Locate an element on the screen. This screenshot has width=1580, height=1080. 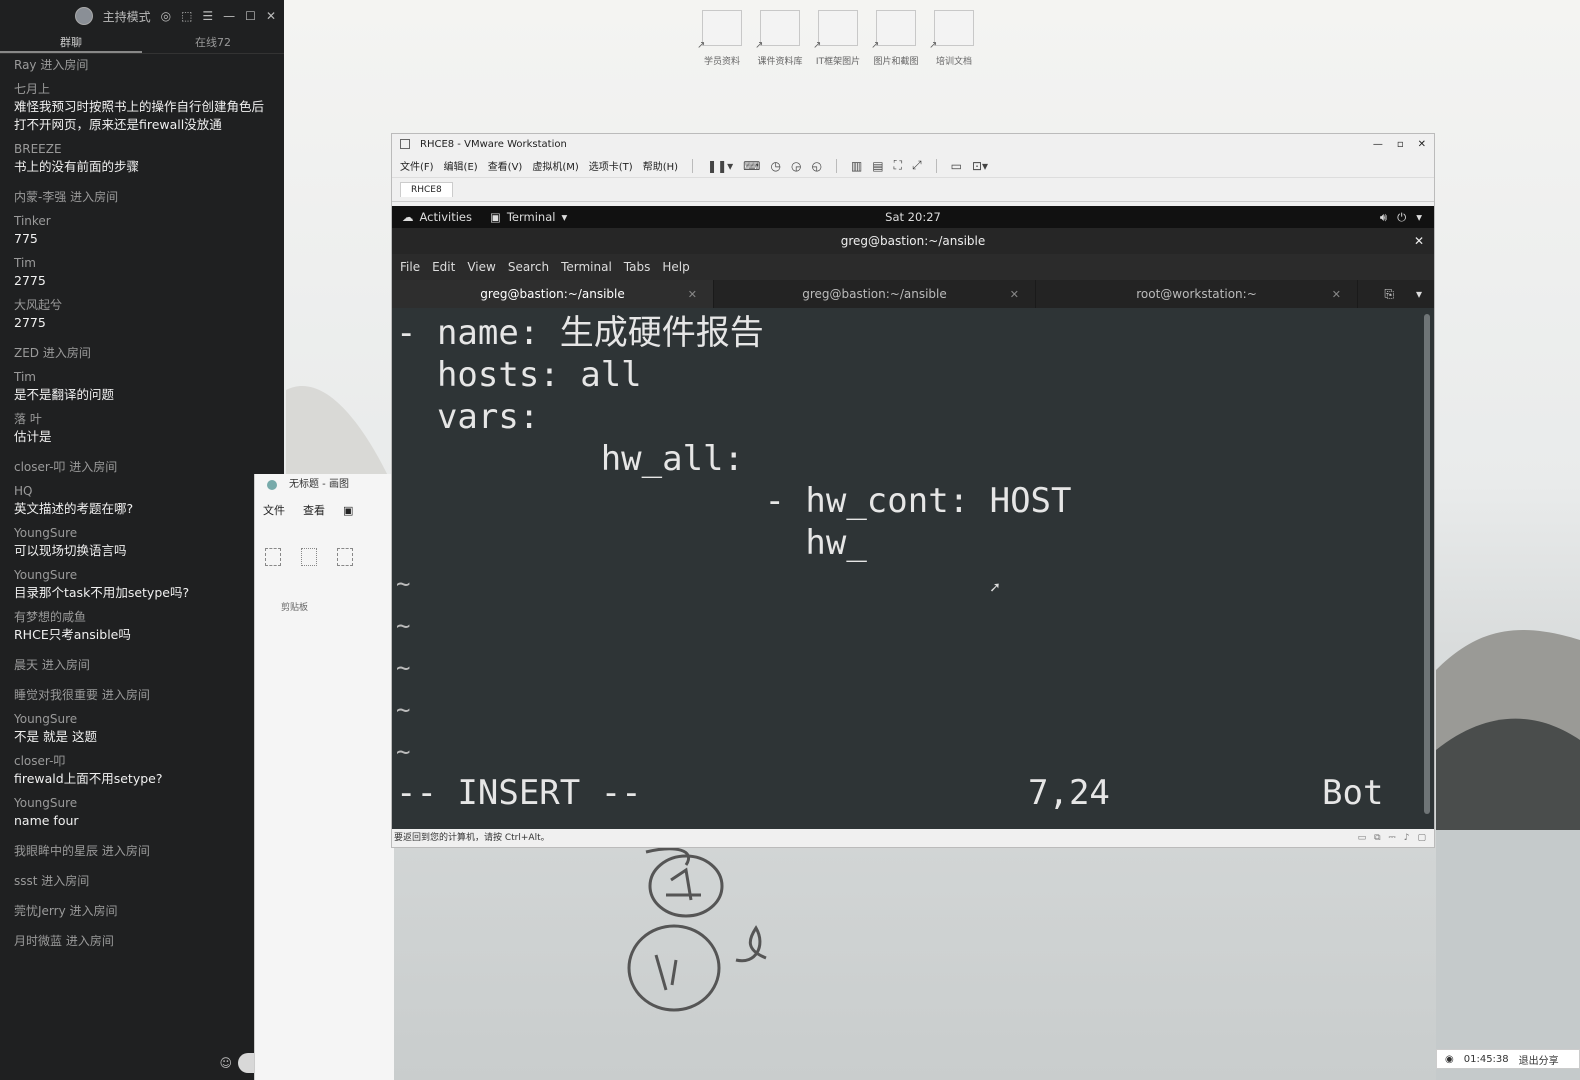
thumbnail-view-icon: ▤ is located at coordinates (877, 166).